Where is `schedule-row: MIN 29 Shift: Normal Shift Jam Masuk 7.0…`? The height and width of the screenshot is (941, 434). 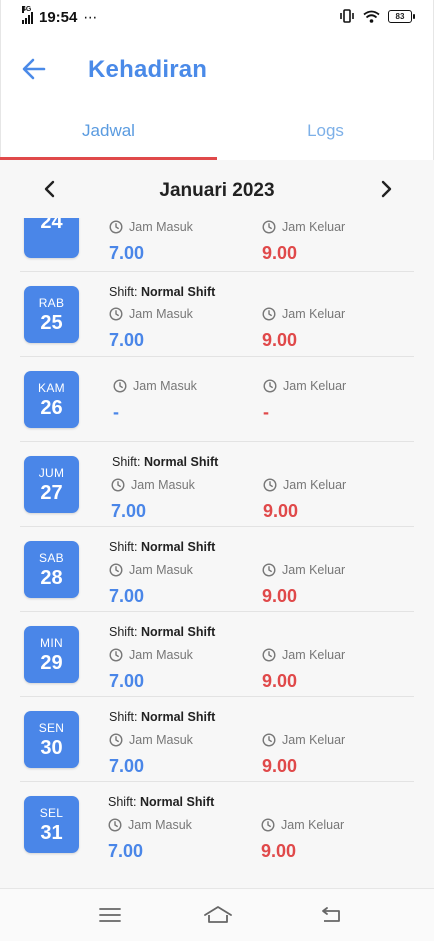
schedule-row: MIN 29 Shift: Normal Shift Jam Masuk 7.0… is located at coordinates (217, 654).